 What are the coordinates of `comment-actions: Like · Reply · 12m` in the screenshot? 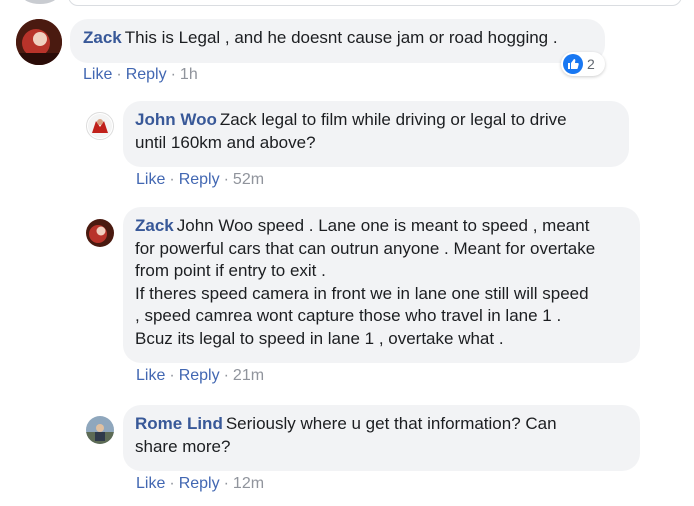 It's located at (200, 484).